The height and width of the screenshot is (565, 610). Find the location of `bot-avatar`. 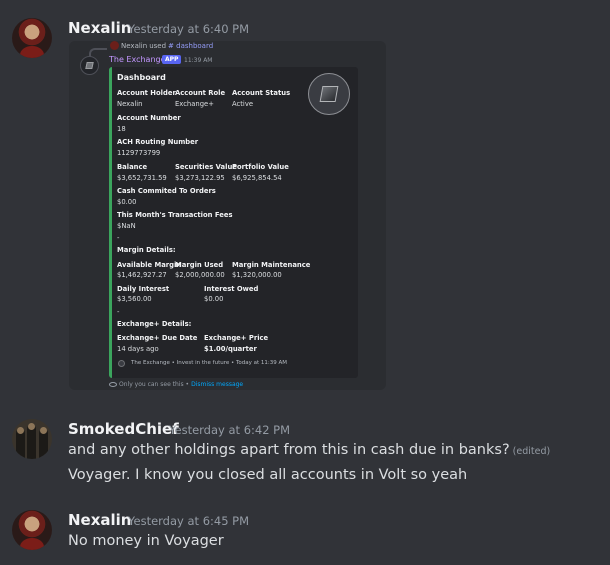

bot-avatar is located at coordinates (89, 65).